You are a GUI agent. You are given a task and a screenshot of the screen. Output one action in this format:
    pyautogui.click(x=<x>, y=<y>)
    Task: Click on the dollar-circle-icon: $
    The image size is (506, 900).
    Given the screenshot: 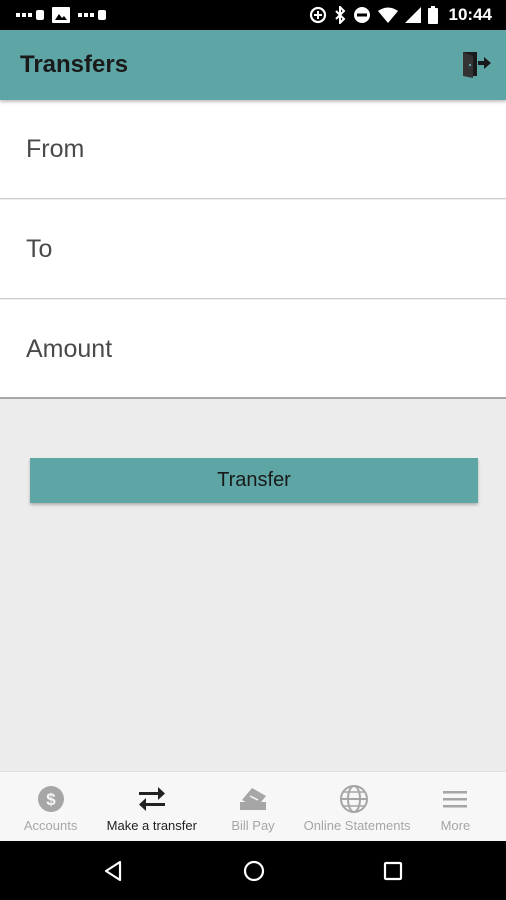 What is the action you would take?
    pyautogui.click(x=51, y=799)
    